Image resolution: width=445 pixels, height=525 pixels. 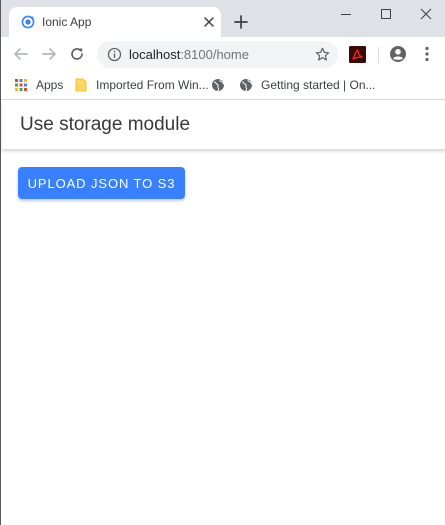 What do you see at coordinates (223, 124) in the screenshot?
I see `app-header-toolbar: Use storage module` at bounding box center [223, 124].